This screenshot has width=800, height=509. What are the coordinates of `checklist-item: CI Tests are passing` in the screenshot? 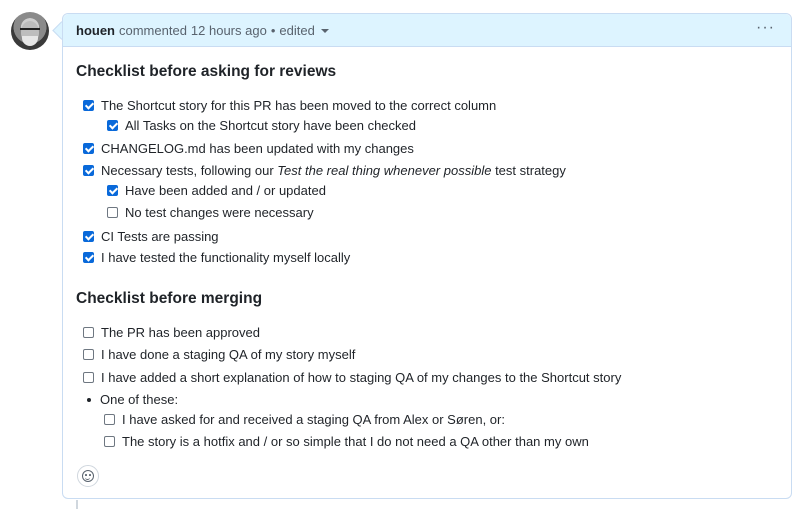 It's located at (151, 236).